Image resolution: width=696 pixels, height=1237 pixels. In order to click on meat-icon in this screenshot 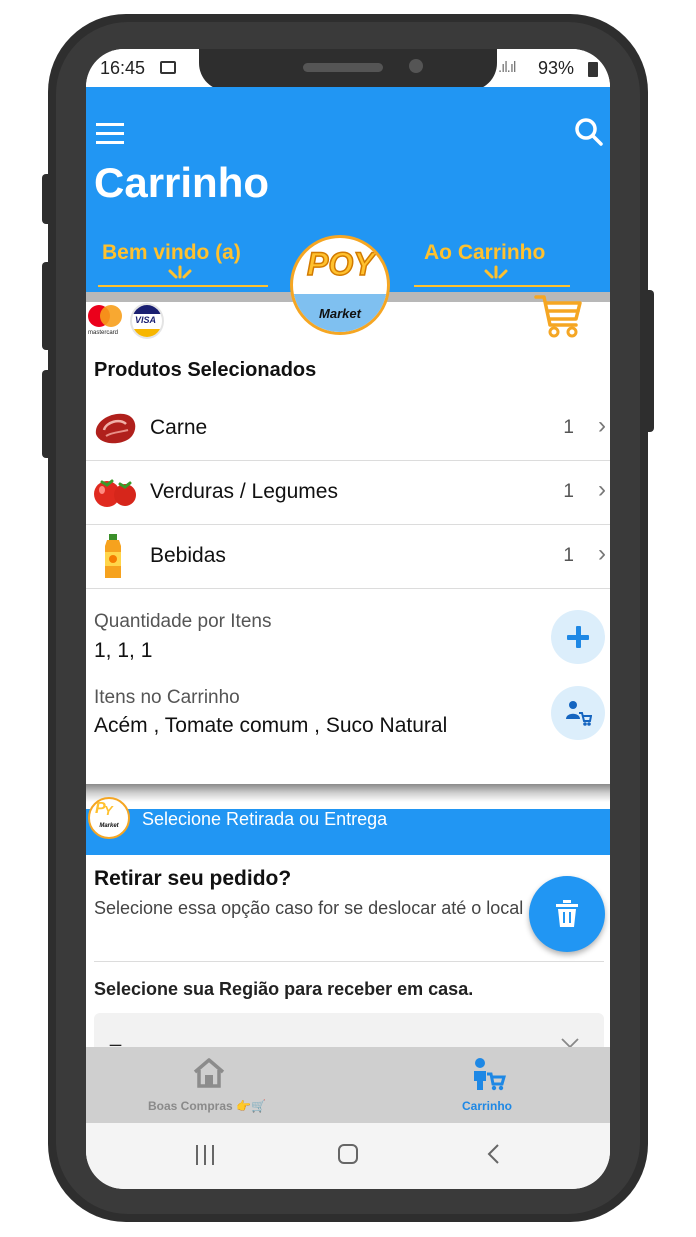, I will do `click(115, 428)`.